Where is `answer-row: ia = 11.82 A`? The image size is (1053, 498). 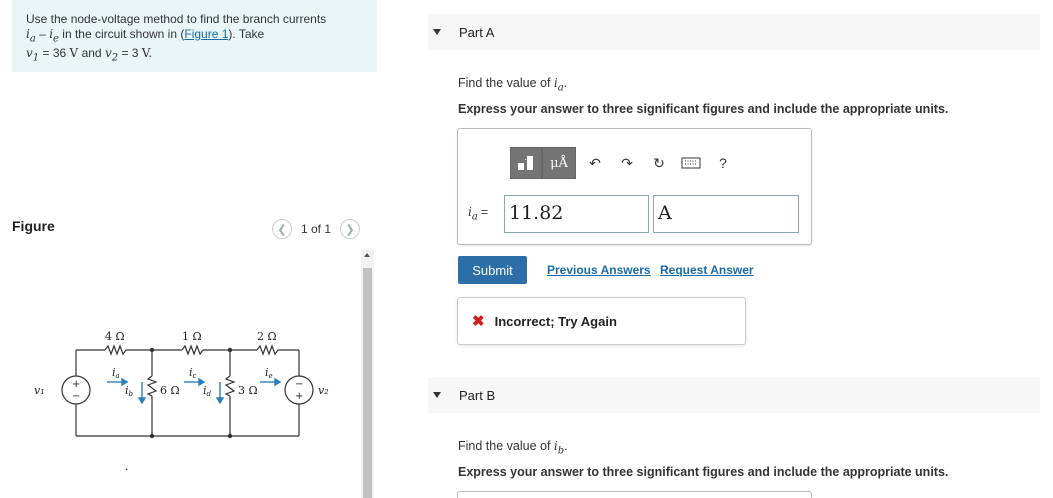 answer-row: ia = 11.82 A is located at coordinates (633, 214).